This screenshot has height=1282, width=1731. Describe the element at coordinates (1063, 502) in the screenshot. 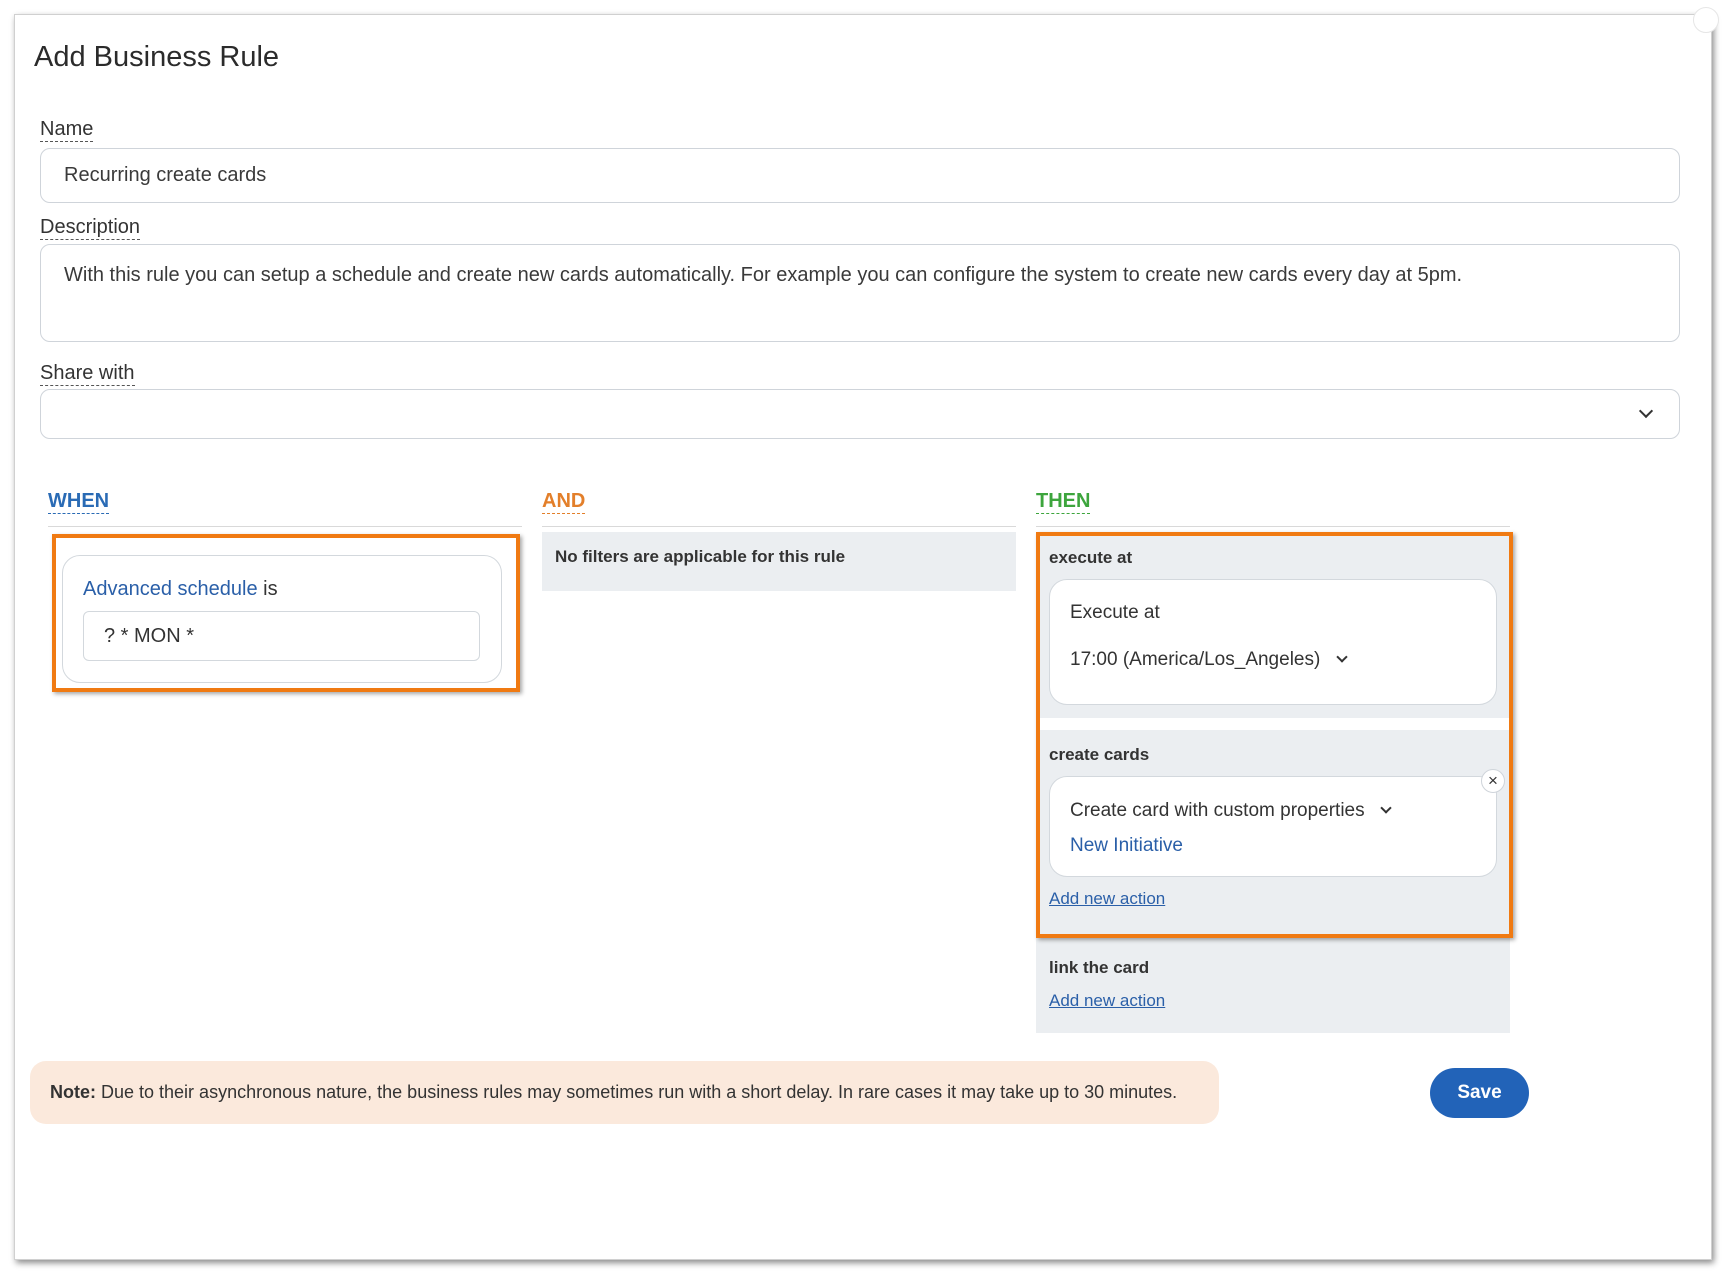

I see `then-heading: THEN` at that location.